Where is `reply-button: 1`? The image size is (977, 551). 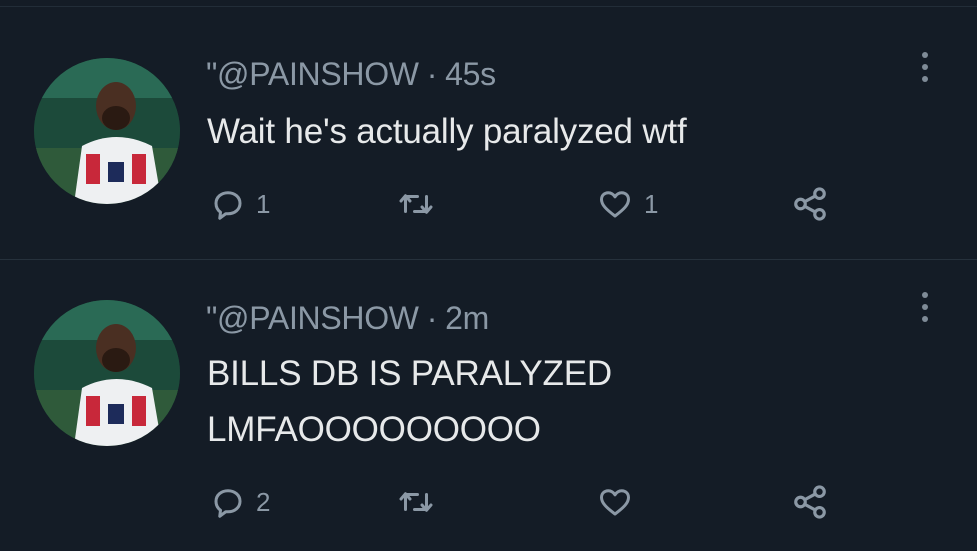
reply-button: 1 is located at coordinates (240, 204).